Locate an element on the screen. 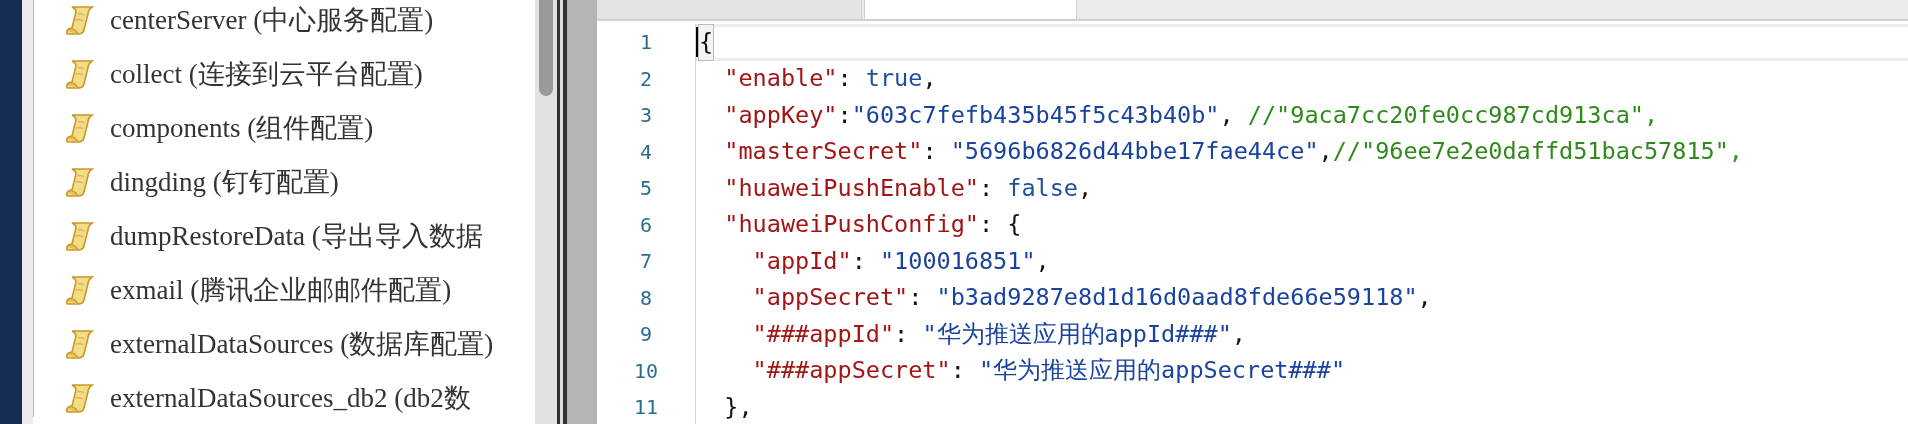  line-number: 10 is located at coordinates (646, 371).